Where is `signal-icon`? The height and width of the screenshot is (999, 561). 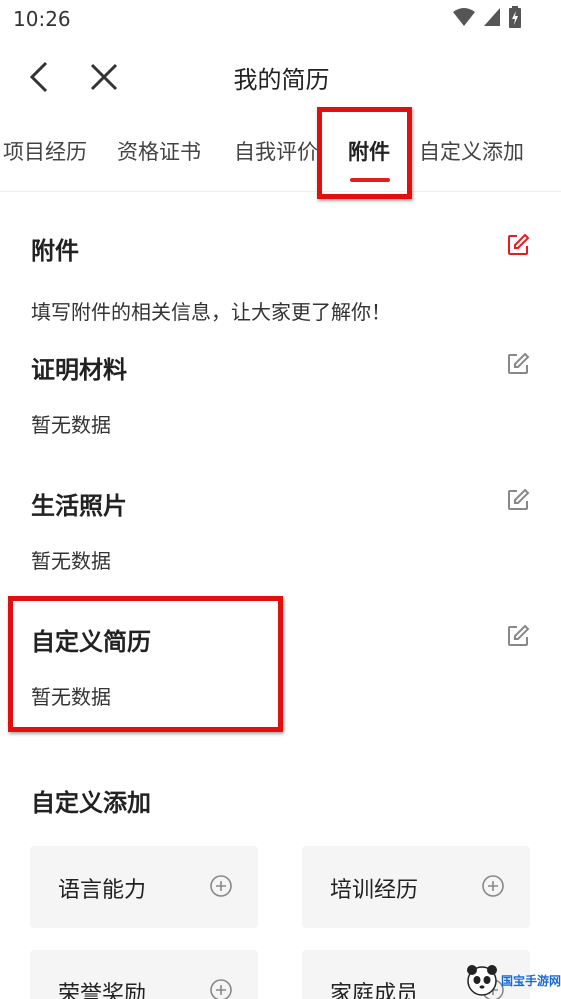 signal-icon is located at coordinates (492, 17).